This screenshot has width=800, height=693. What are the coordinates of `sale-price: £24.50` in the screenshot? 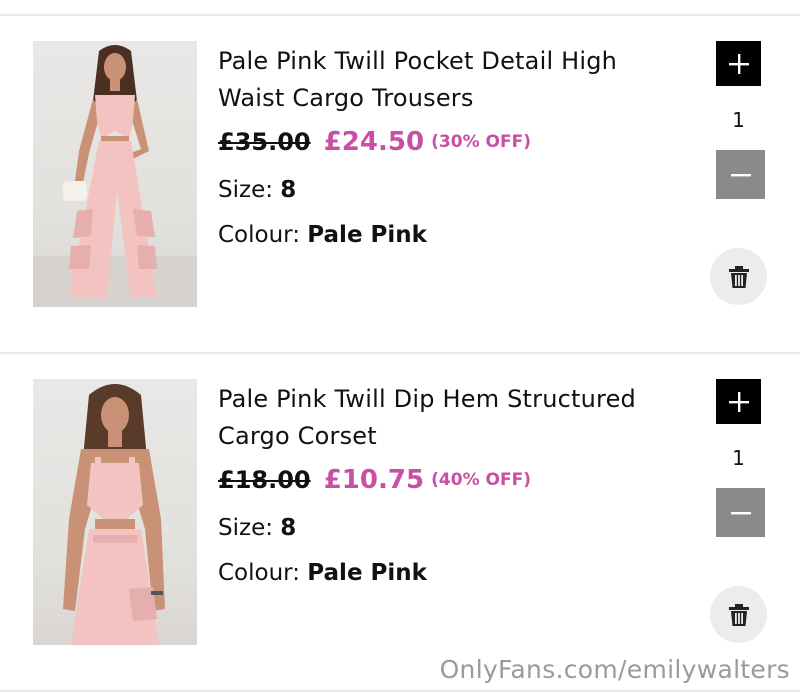 It's located at (374, 142).